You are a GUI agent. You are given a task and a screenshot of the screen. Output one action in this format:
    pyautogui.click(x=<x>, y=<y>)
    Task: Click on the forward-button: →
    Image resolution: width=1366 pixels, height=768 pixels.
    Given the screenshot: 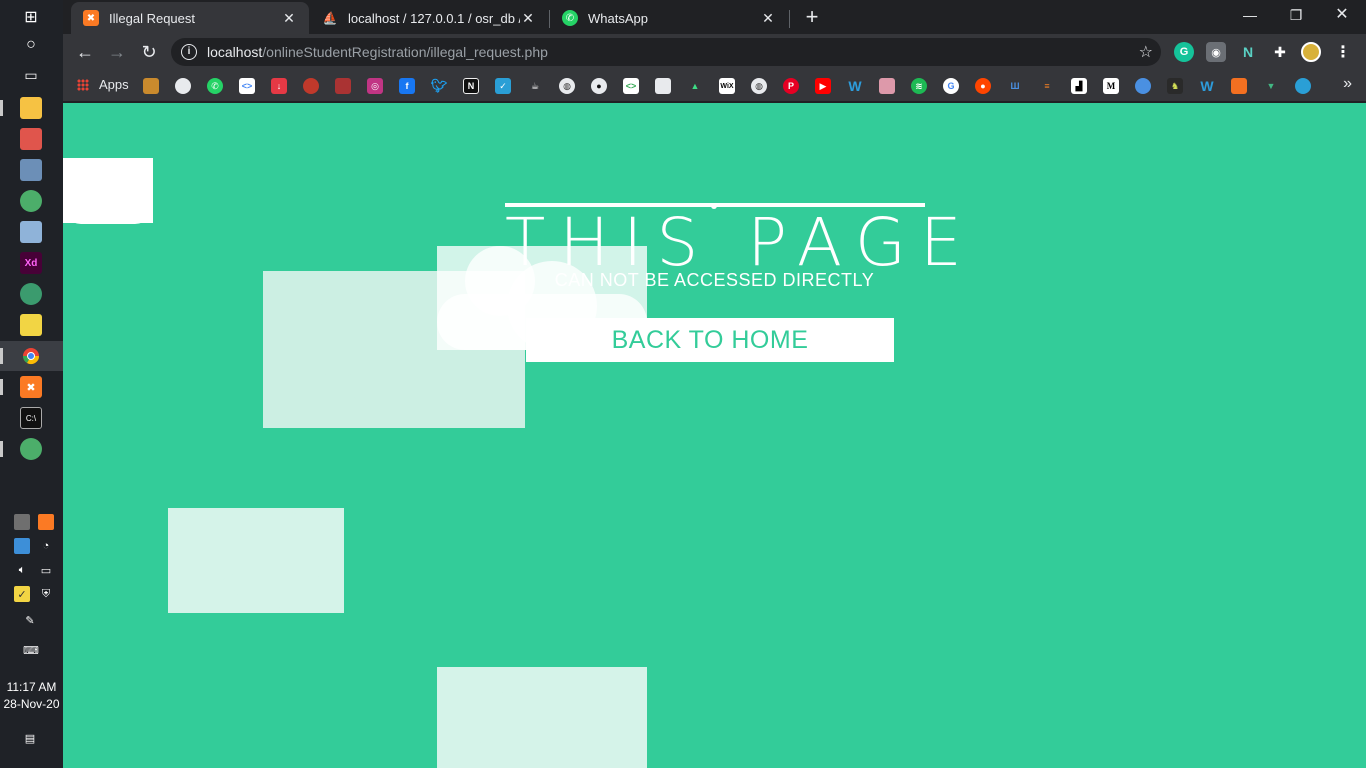 What is the action you would take?
    pyautogui.click(x=117, y=52)
    